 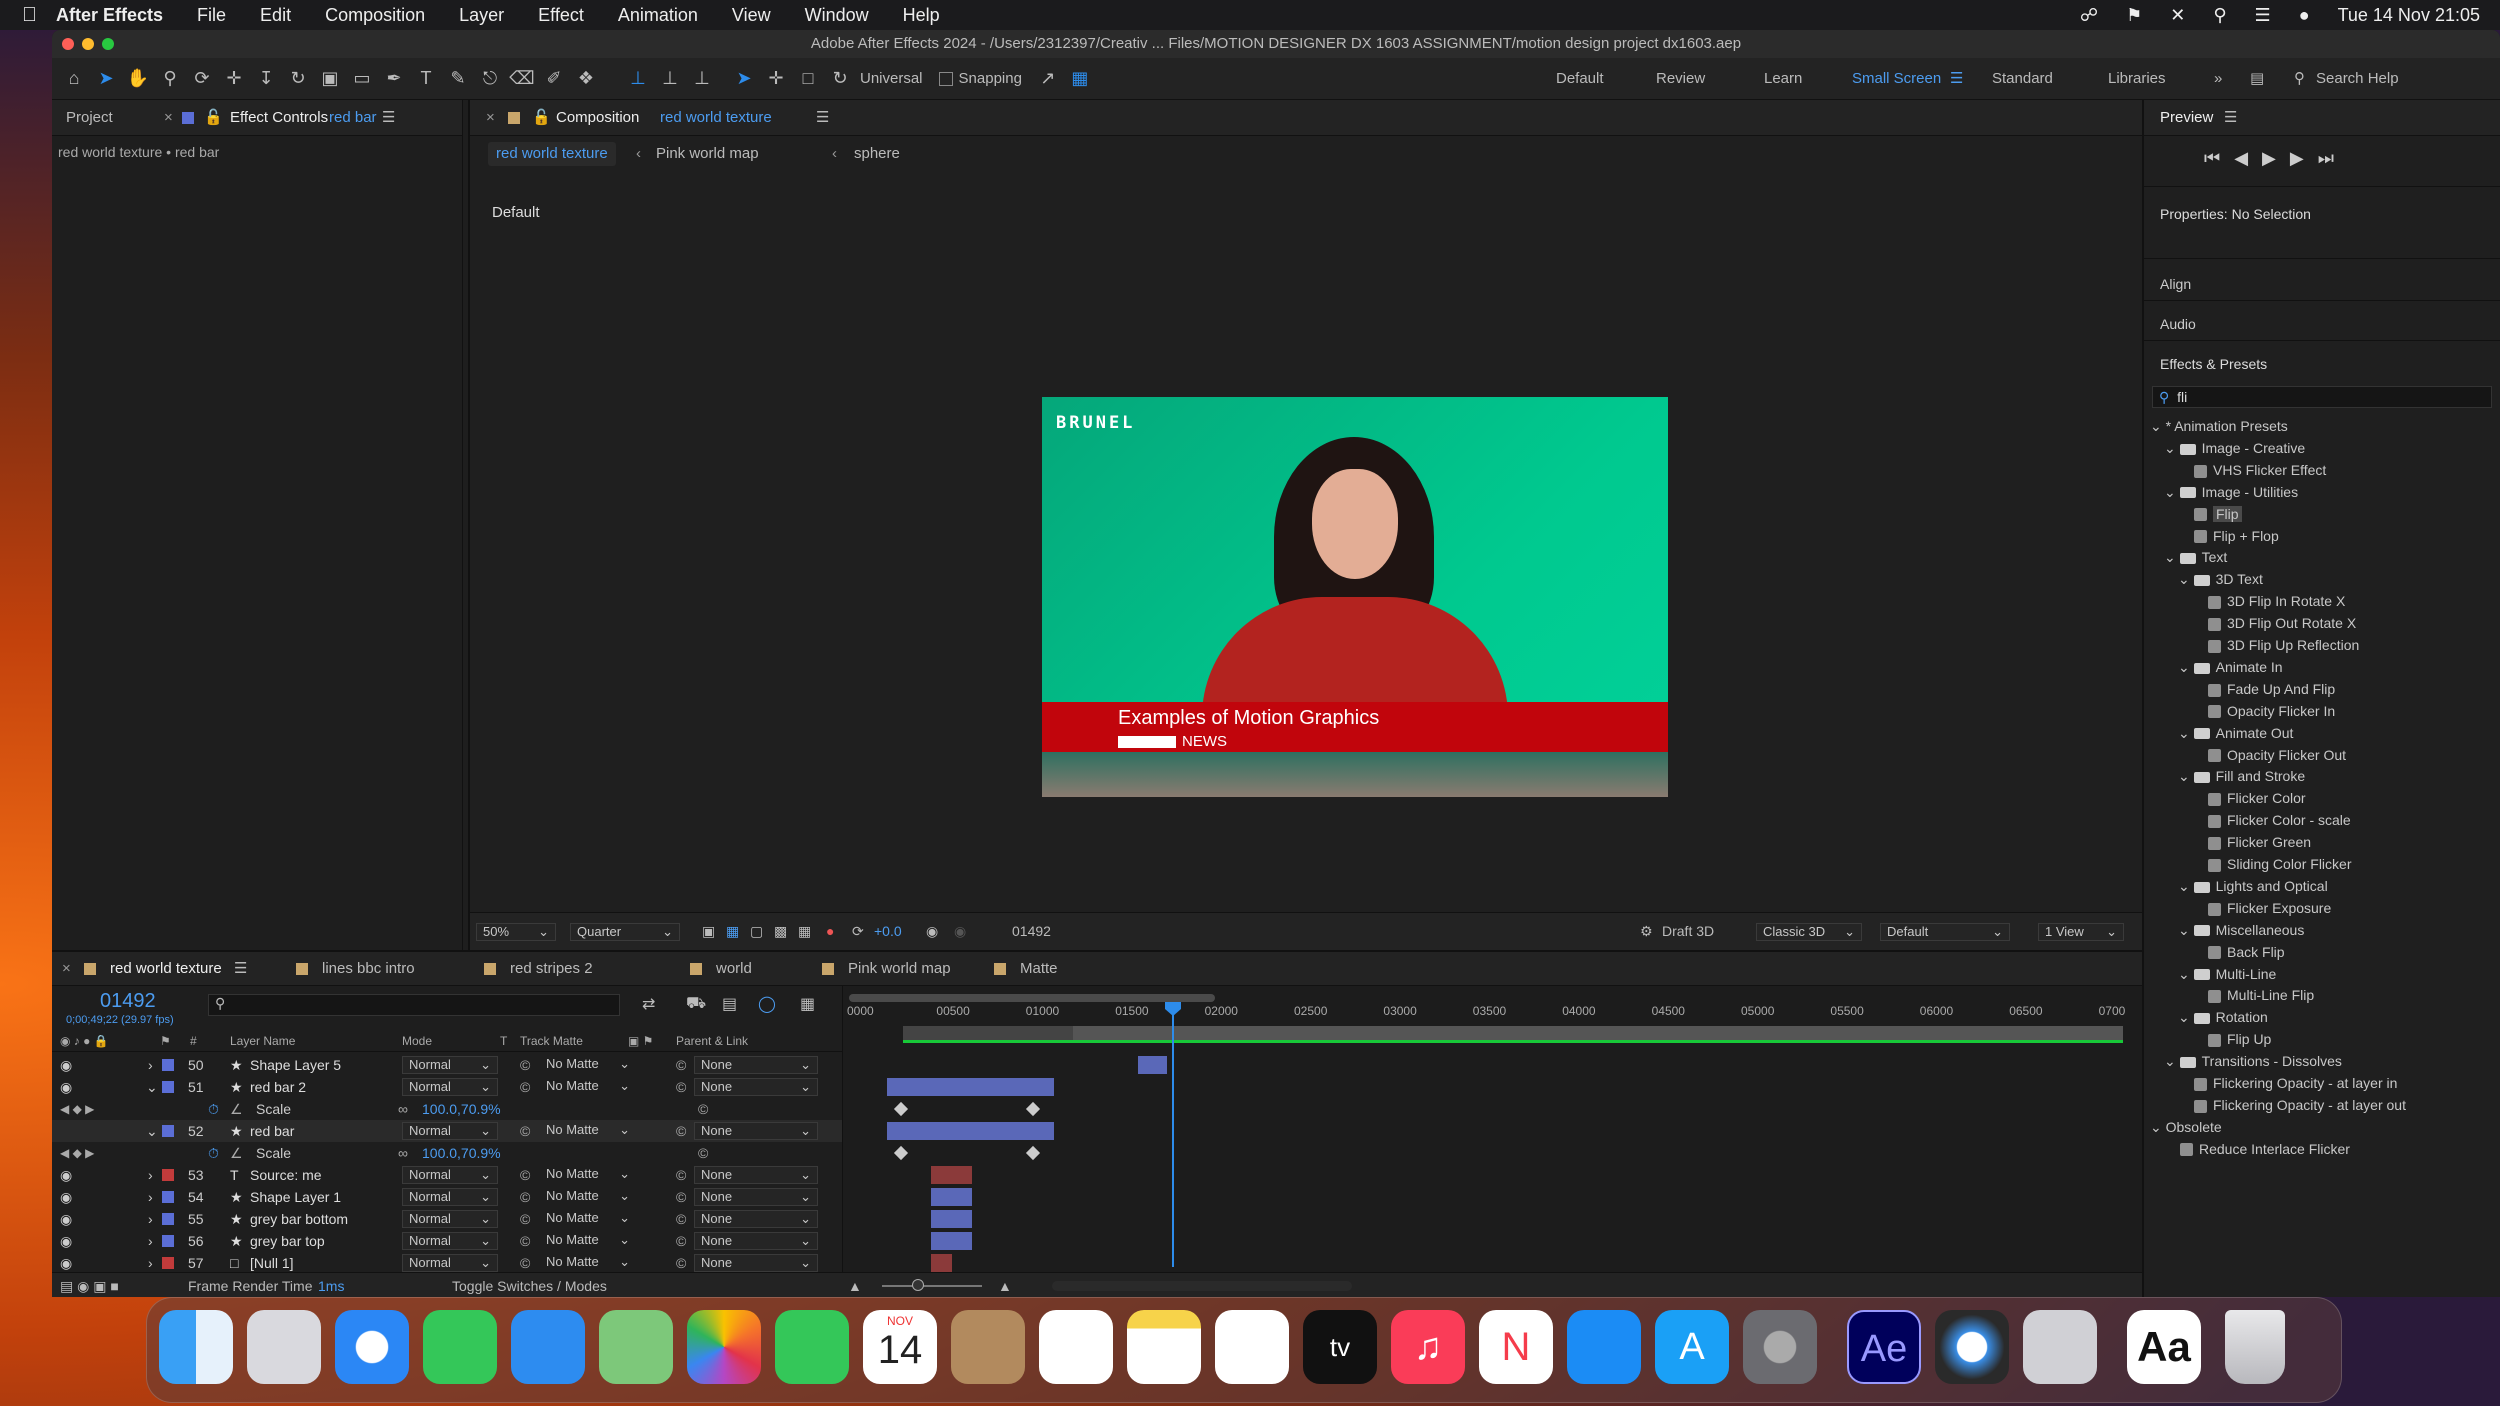 I want to click on effects-tree-item: ⌄ Fill and Stroke, so click(x=2241, y=776).